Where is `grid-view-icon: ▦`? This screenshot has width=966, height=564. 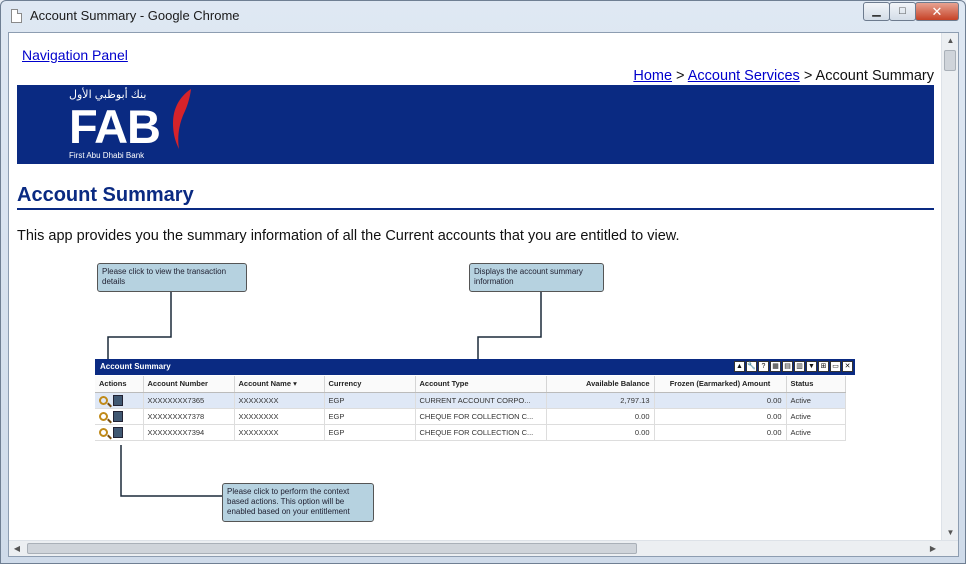 grid-view-icon: ▦ is located at coordinates (775, 366).